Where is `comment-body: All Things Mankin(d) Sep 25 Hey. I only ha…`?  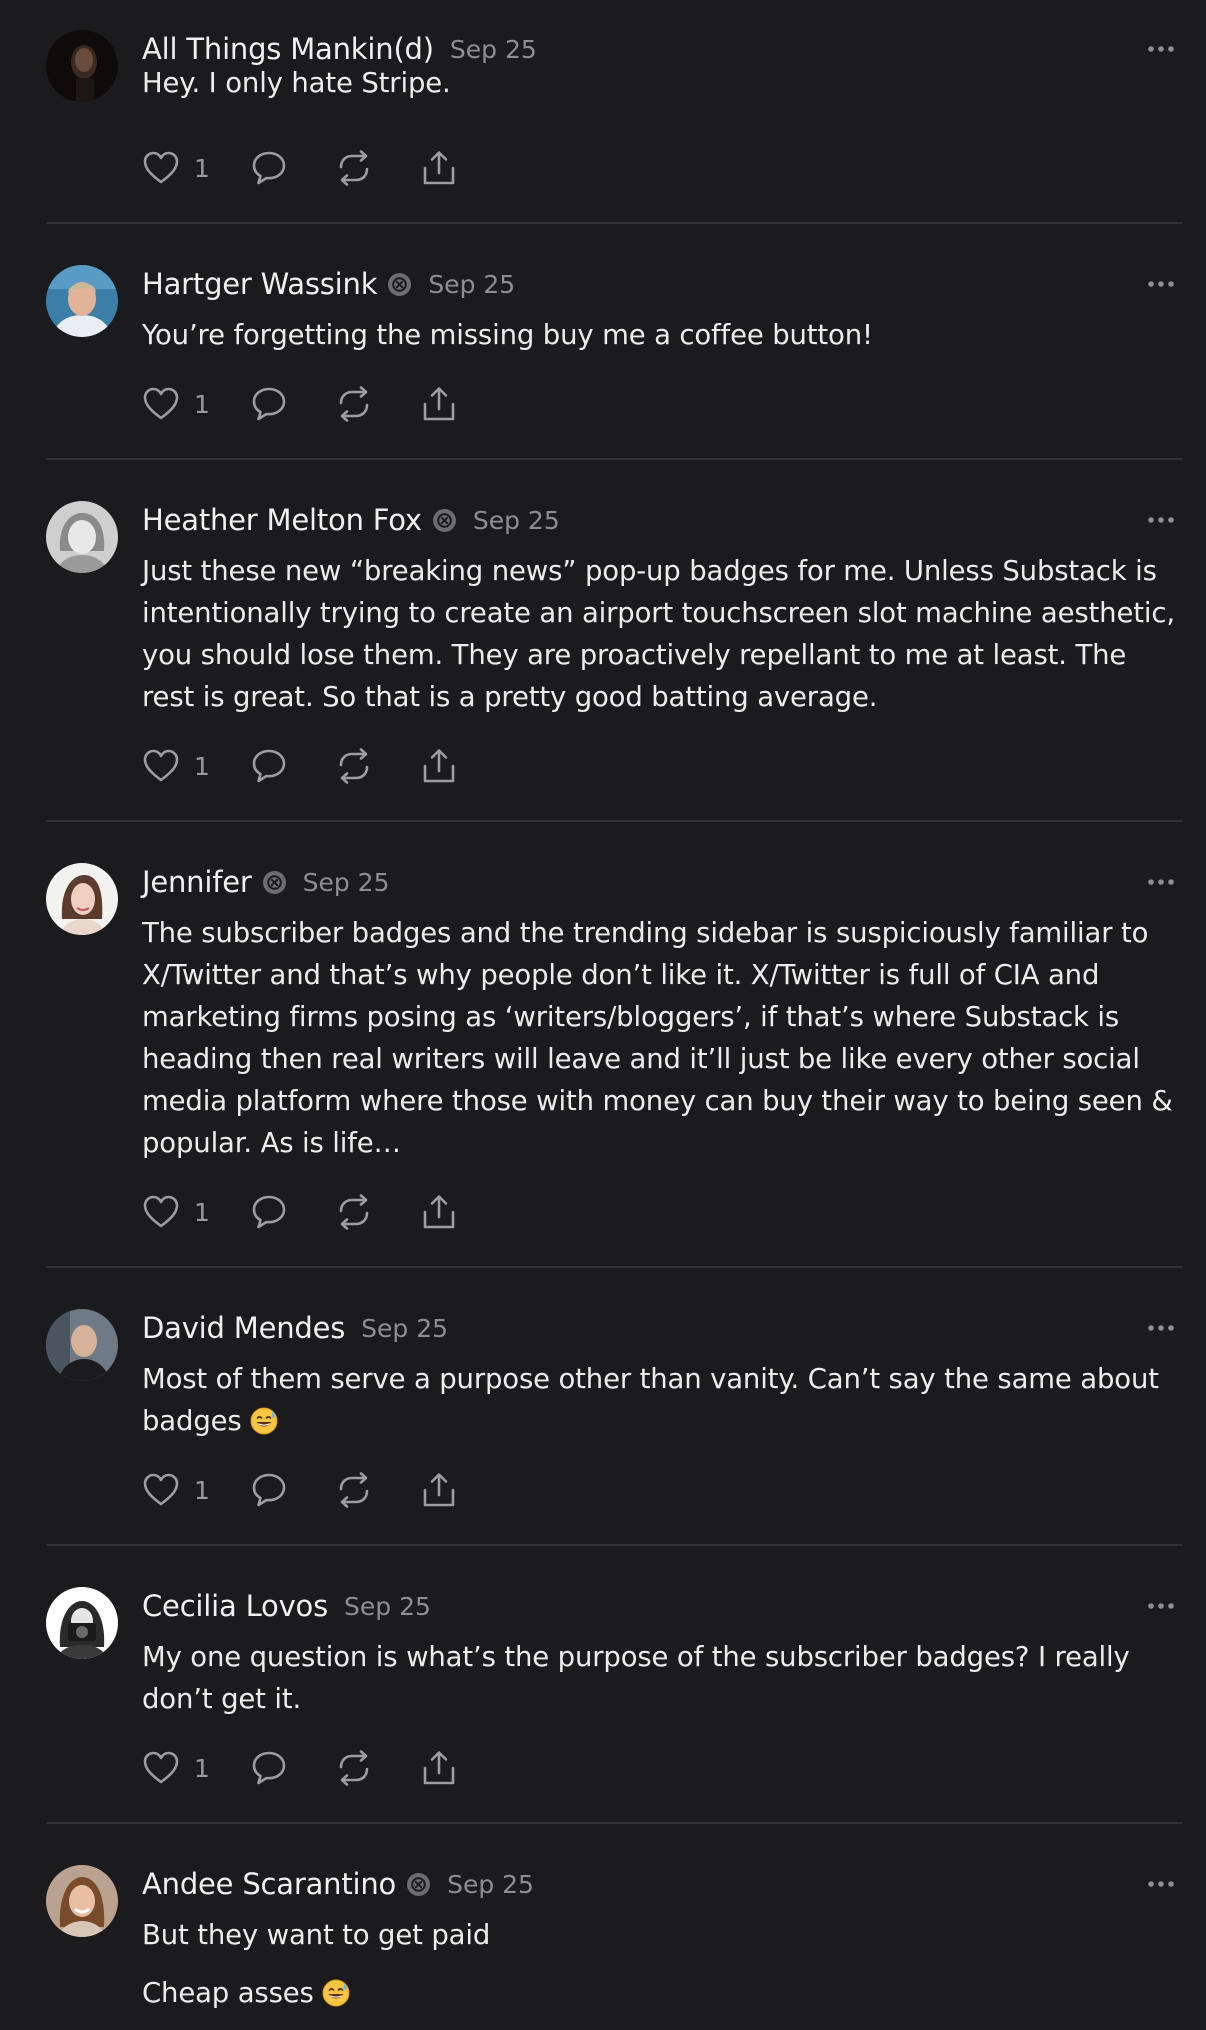 comment-body: All Things Mankin(d) Sep 25 Hey. I only ha… is located at coordinates (662, 112).